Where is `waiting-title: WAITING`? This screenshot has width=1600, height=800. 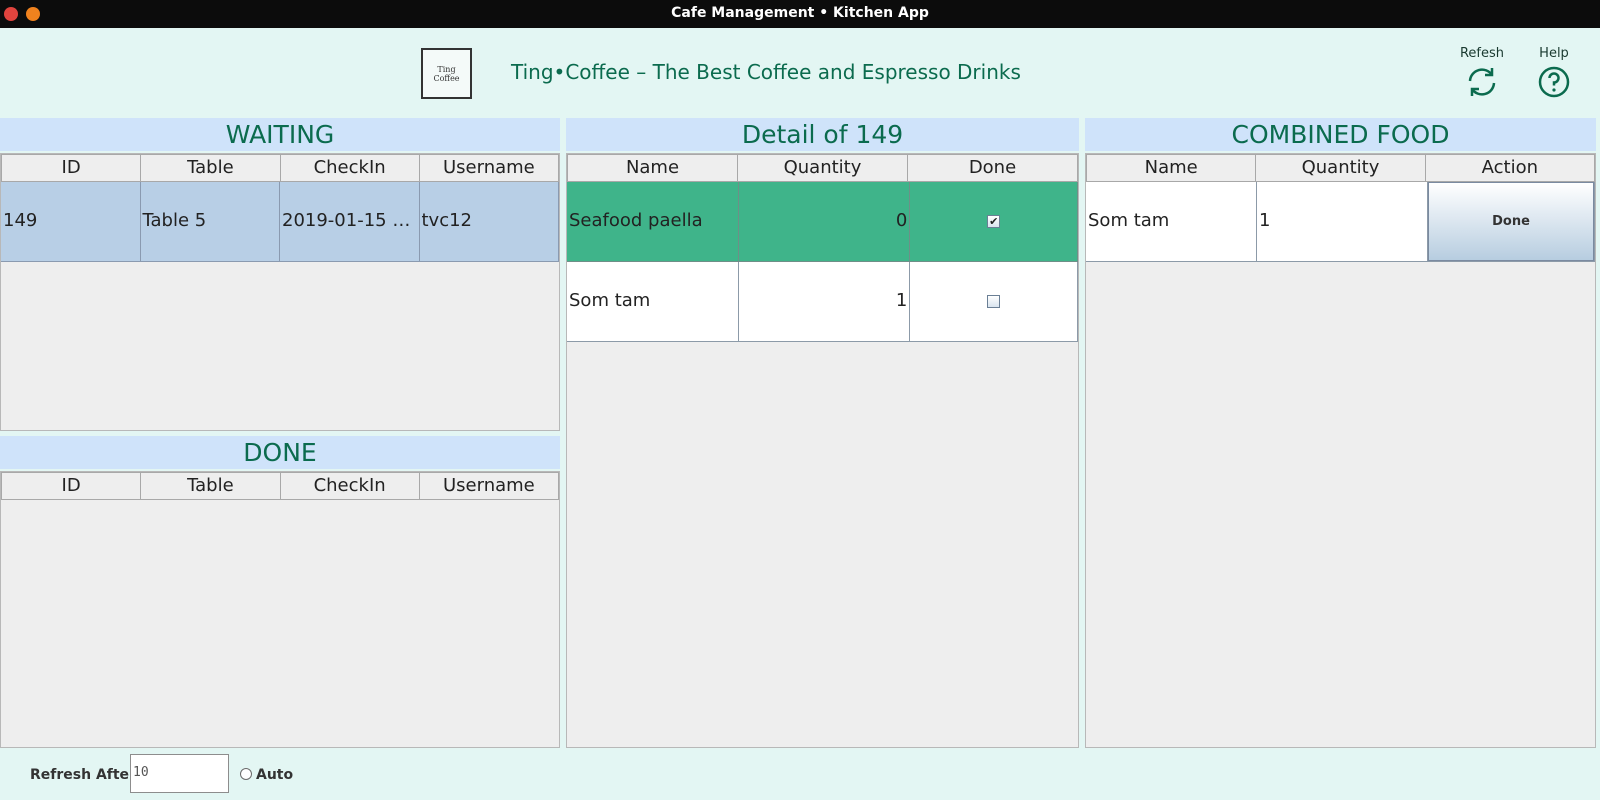
waiting-title: WAITING is located at coordinates (280, 134).